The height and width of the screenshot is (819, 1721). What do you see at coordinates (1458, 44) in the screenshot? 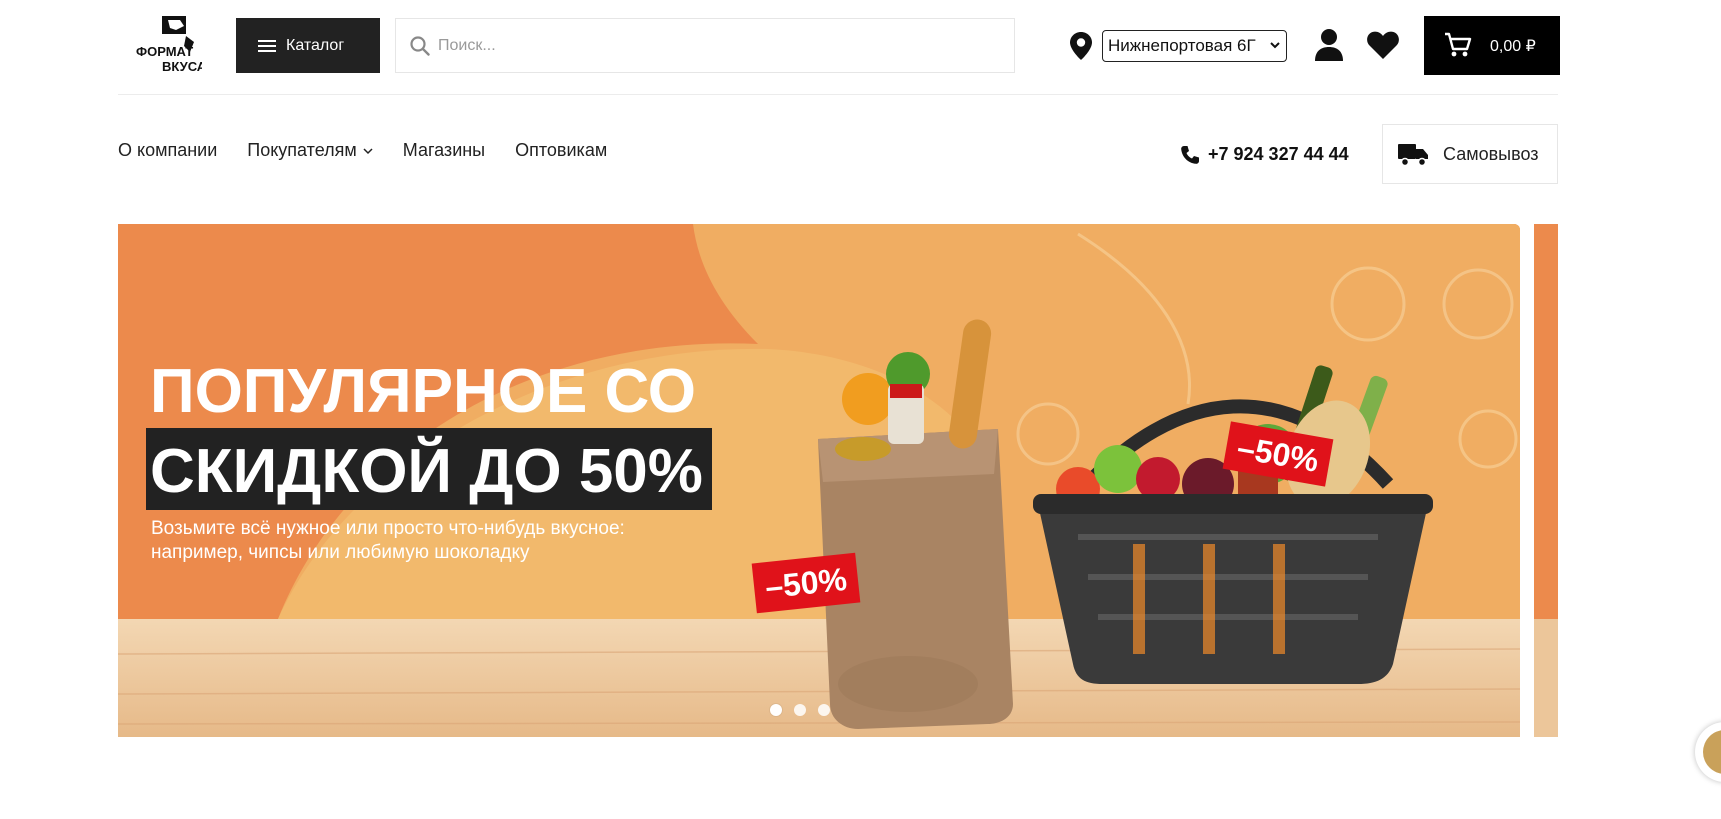
I see `cart-icon` at bounding box center [1458, 44].